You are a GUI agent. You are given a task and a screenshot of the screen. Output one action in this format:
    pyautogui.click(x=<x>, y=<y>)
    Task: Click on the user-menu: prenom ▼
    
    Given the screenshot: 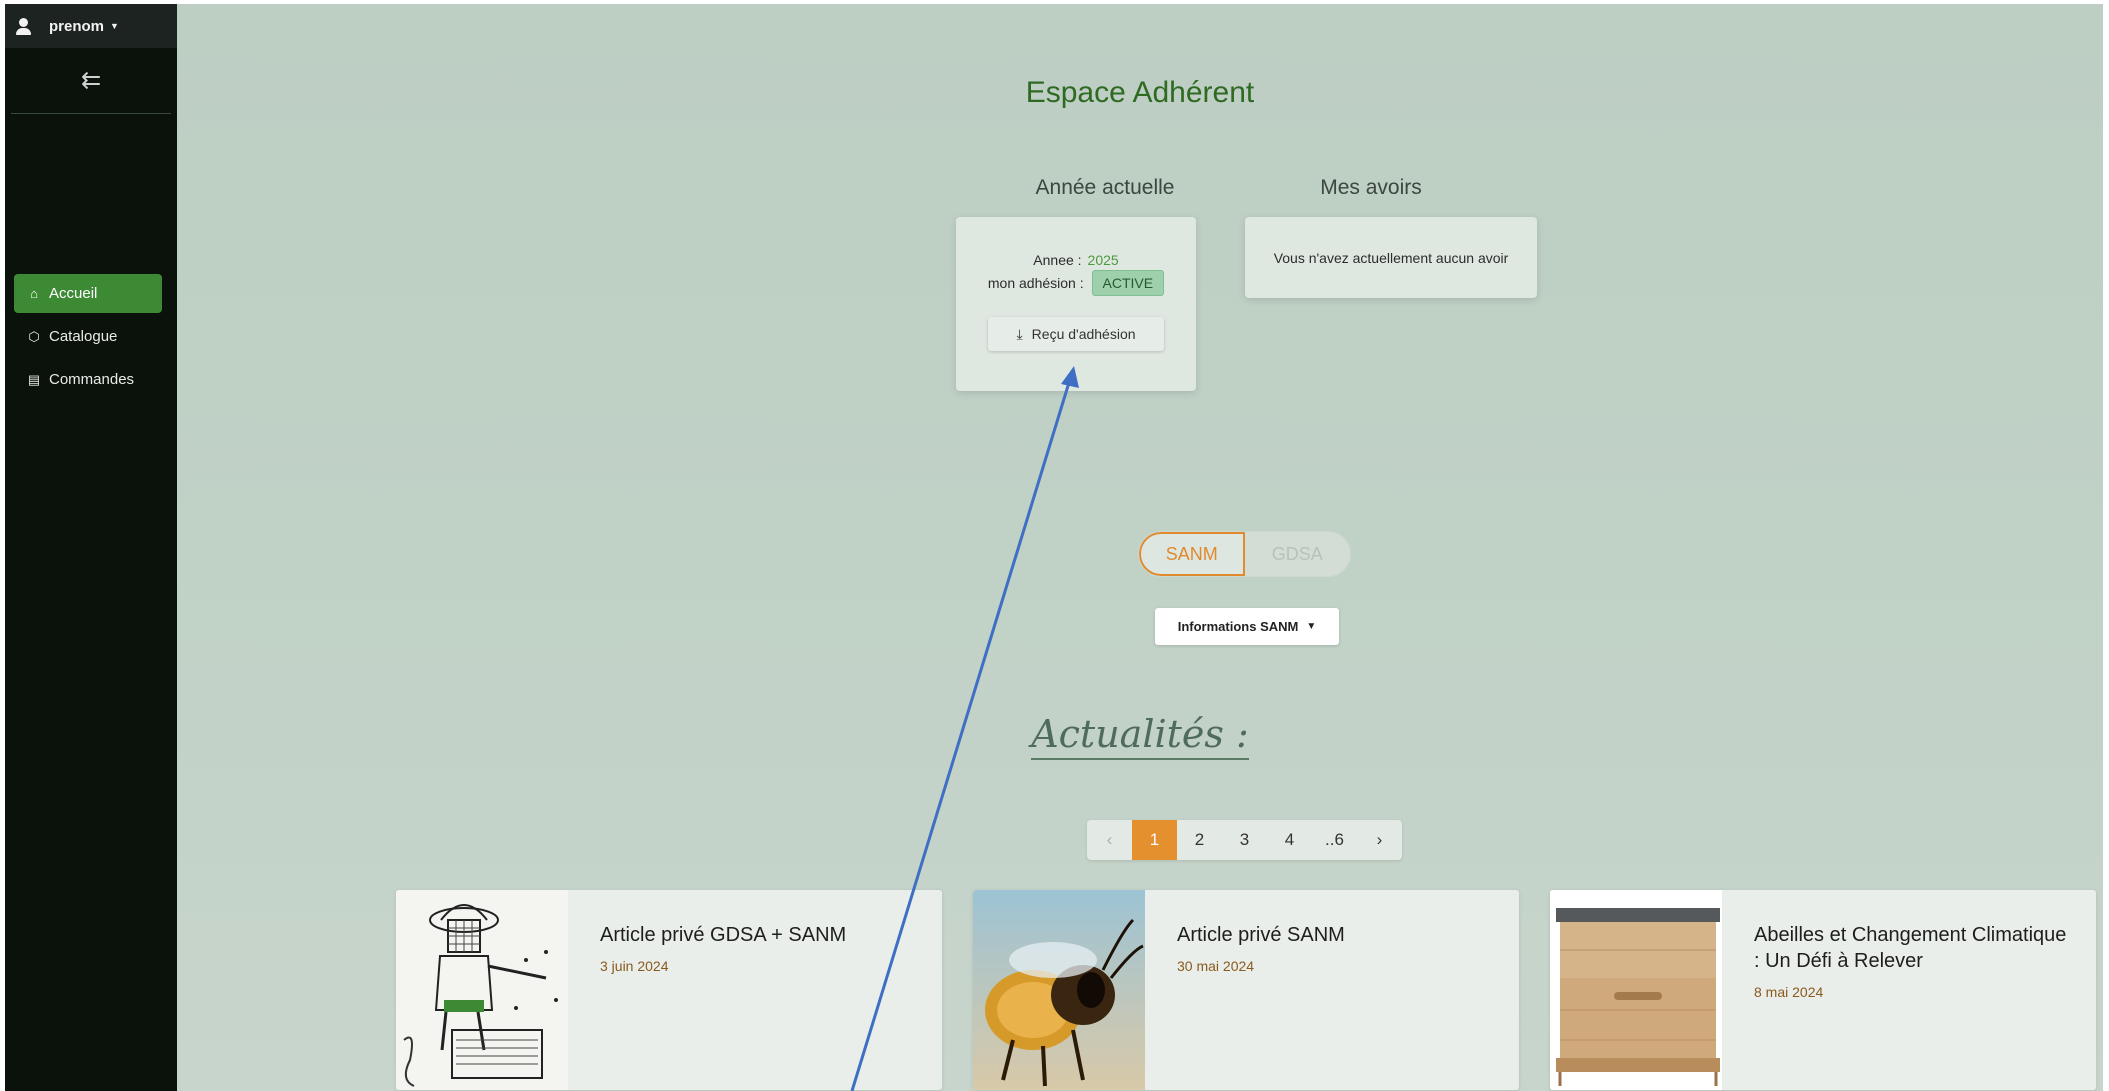 What is the action you would take?
    pyautogui.click(x=91, y=26)
    